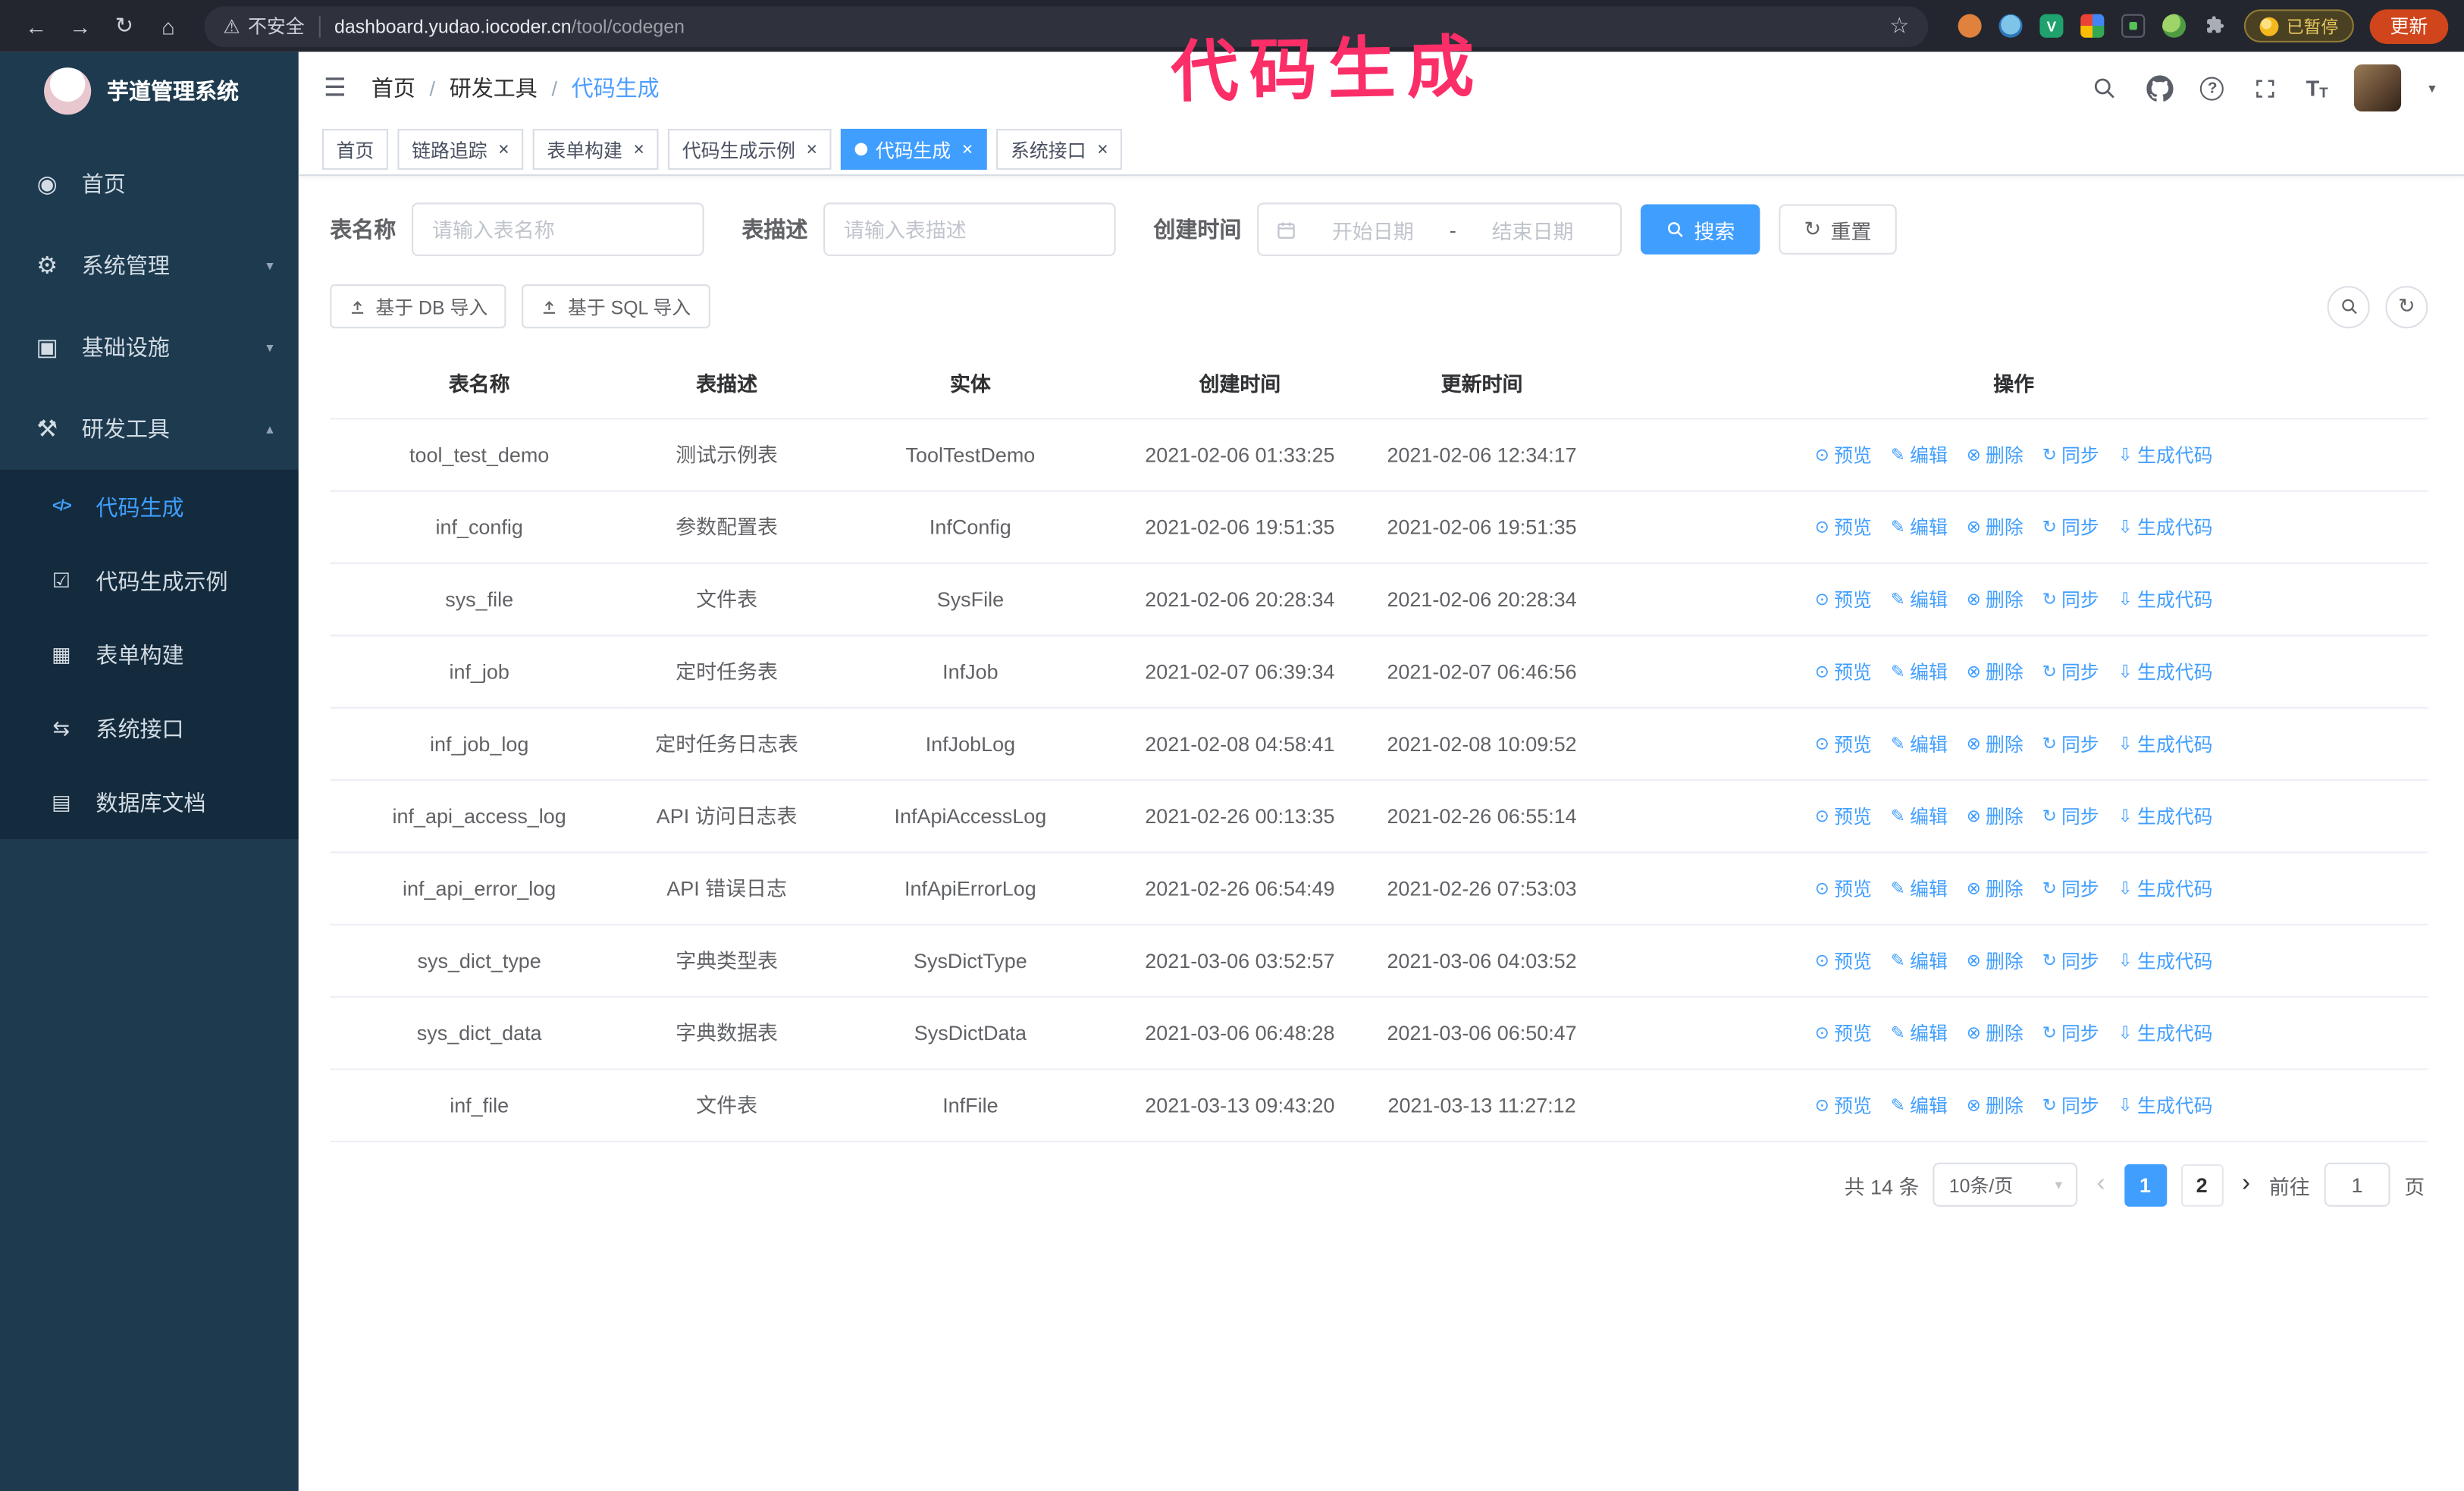 The width and height of the screenshot is (2464, 1491). Describe the element at coordinates (2215, 26) in the screenshot. I see `extensions-puzzle-icon` at that location.